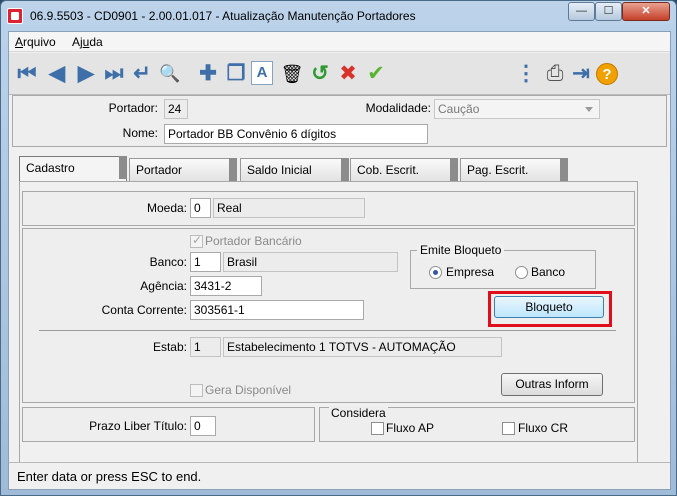 This screenshot has width=677, height=496. Describe the element at coordinates (292, 74) in the screenshot. I see `delete-record-icon: 🗑` at that location.